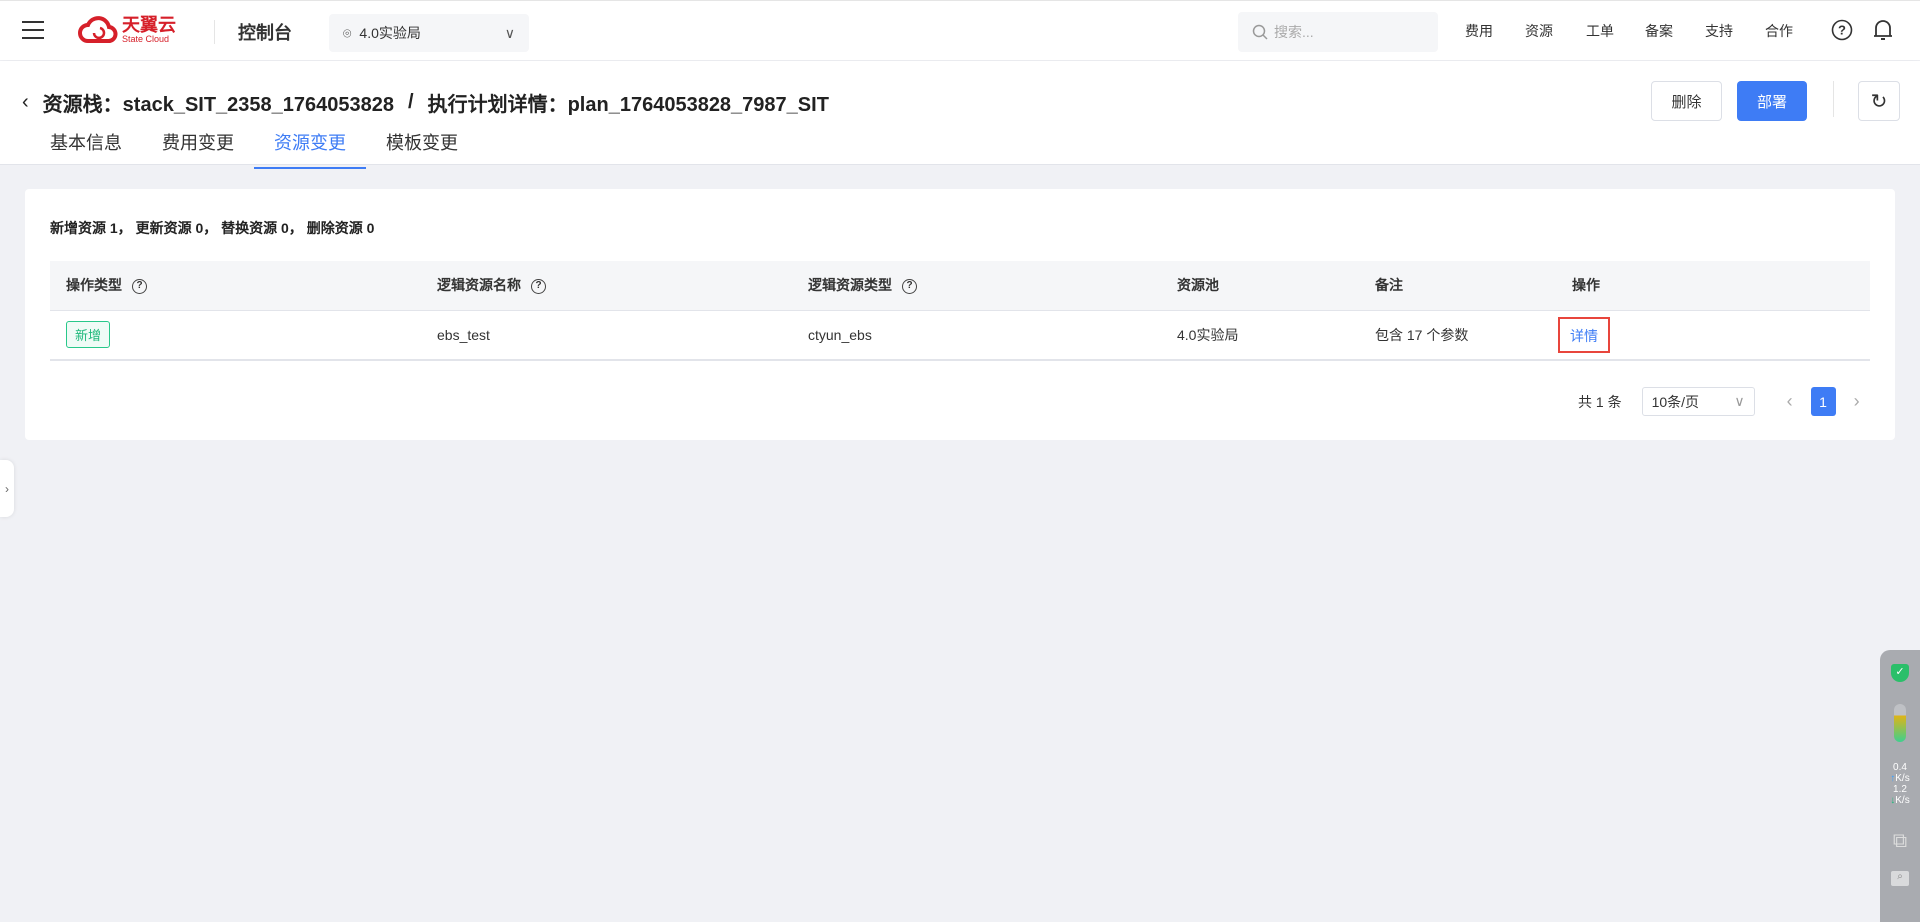 This screenshot has width=1920, height=922. What do you see at coordinates (976, 286) in the screenshot?
I see `col-logical-type: 逻辑资源类型?` at bounding box center [976, 286].